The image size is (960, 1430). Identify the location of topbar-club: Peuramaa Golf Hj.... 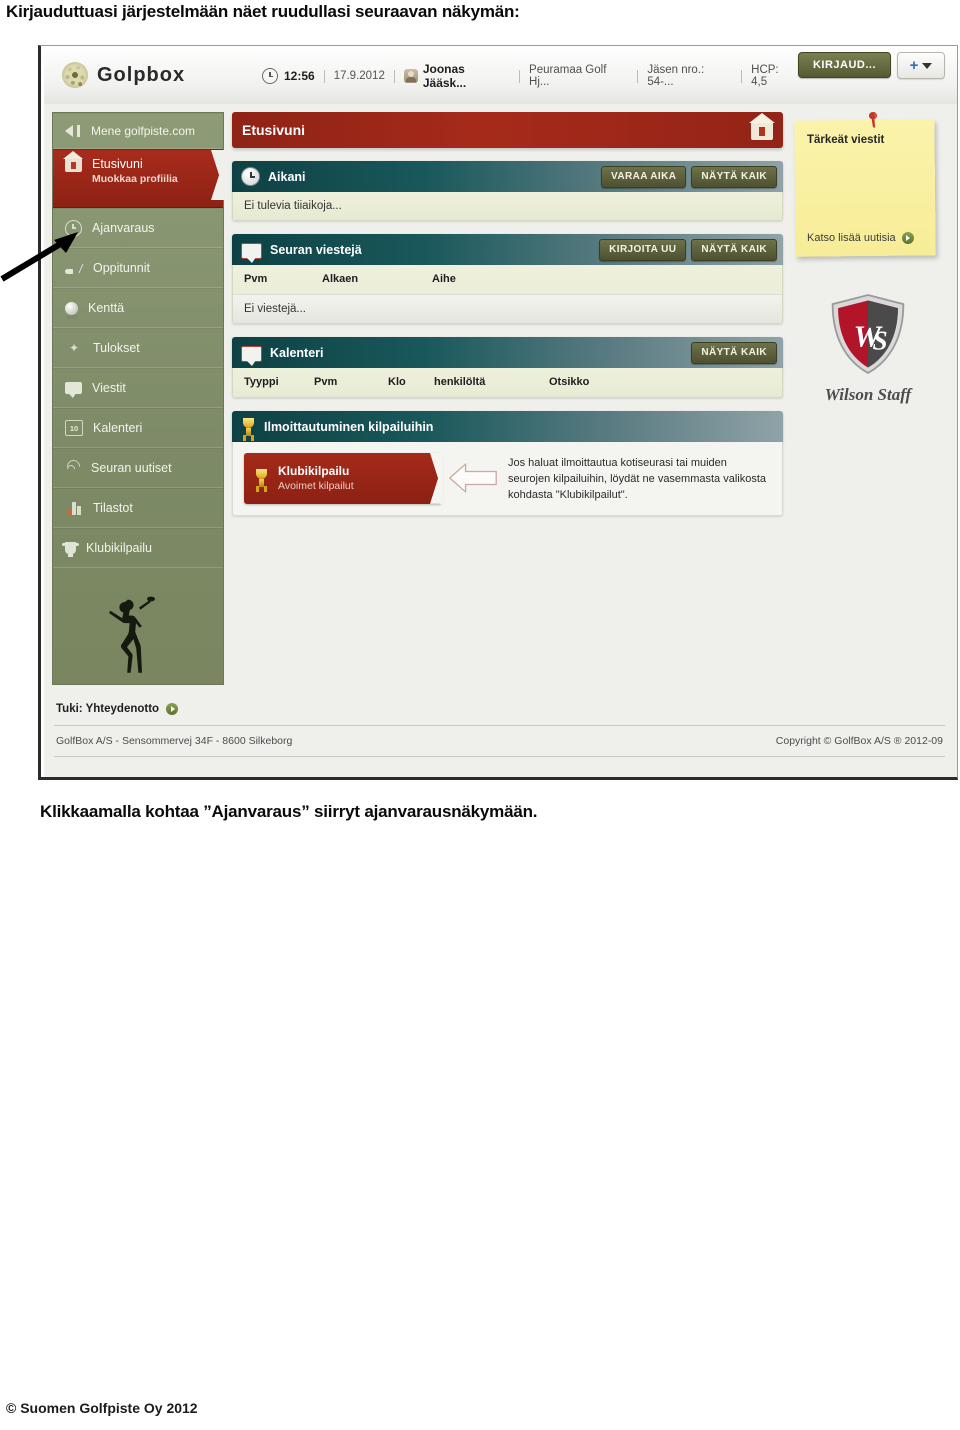
(568, 76).